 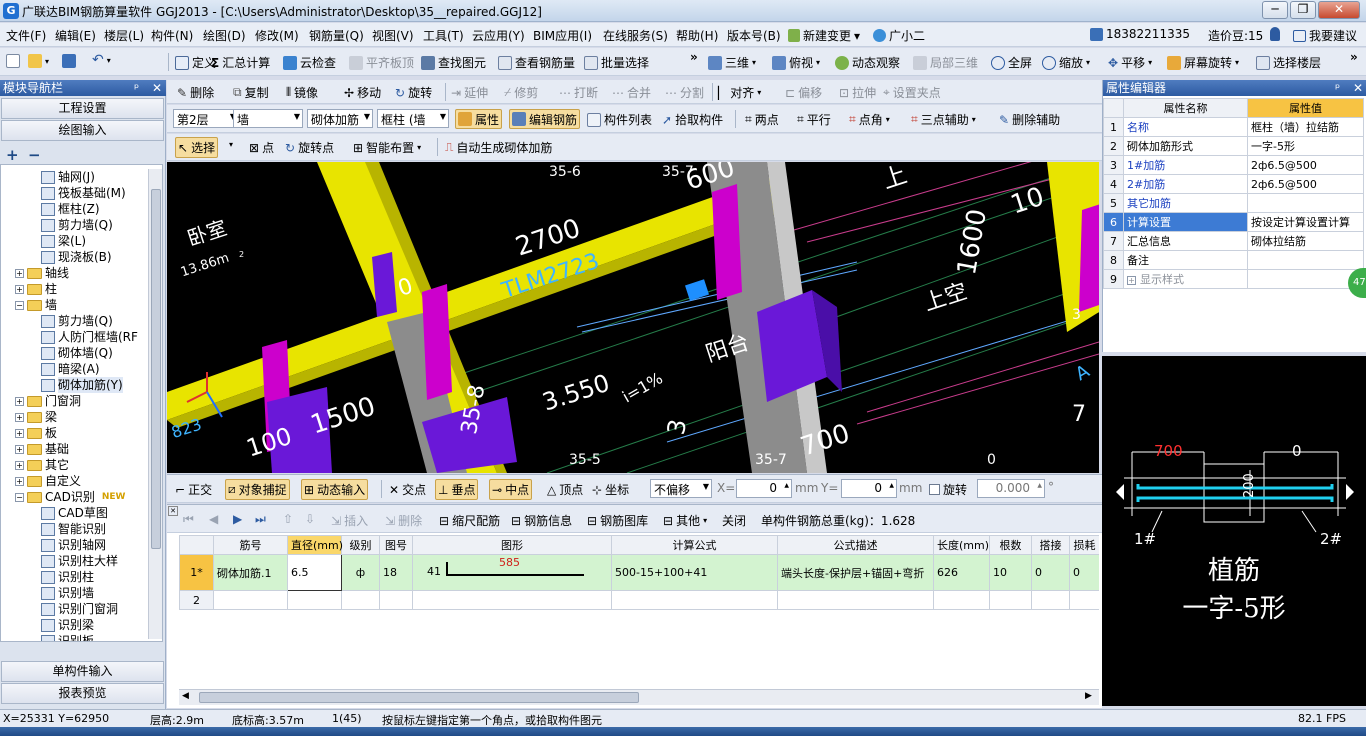 I want to click on single-input-button: 单构件输入, so click(x=82, y=671).